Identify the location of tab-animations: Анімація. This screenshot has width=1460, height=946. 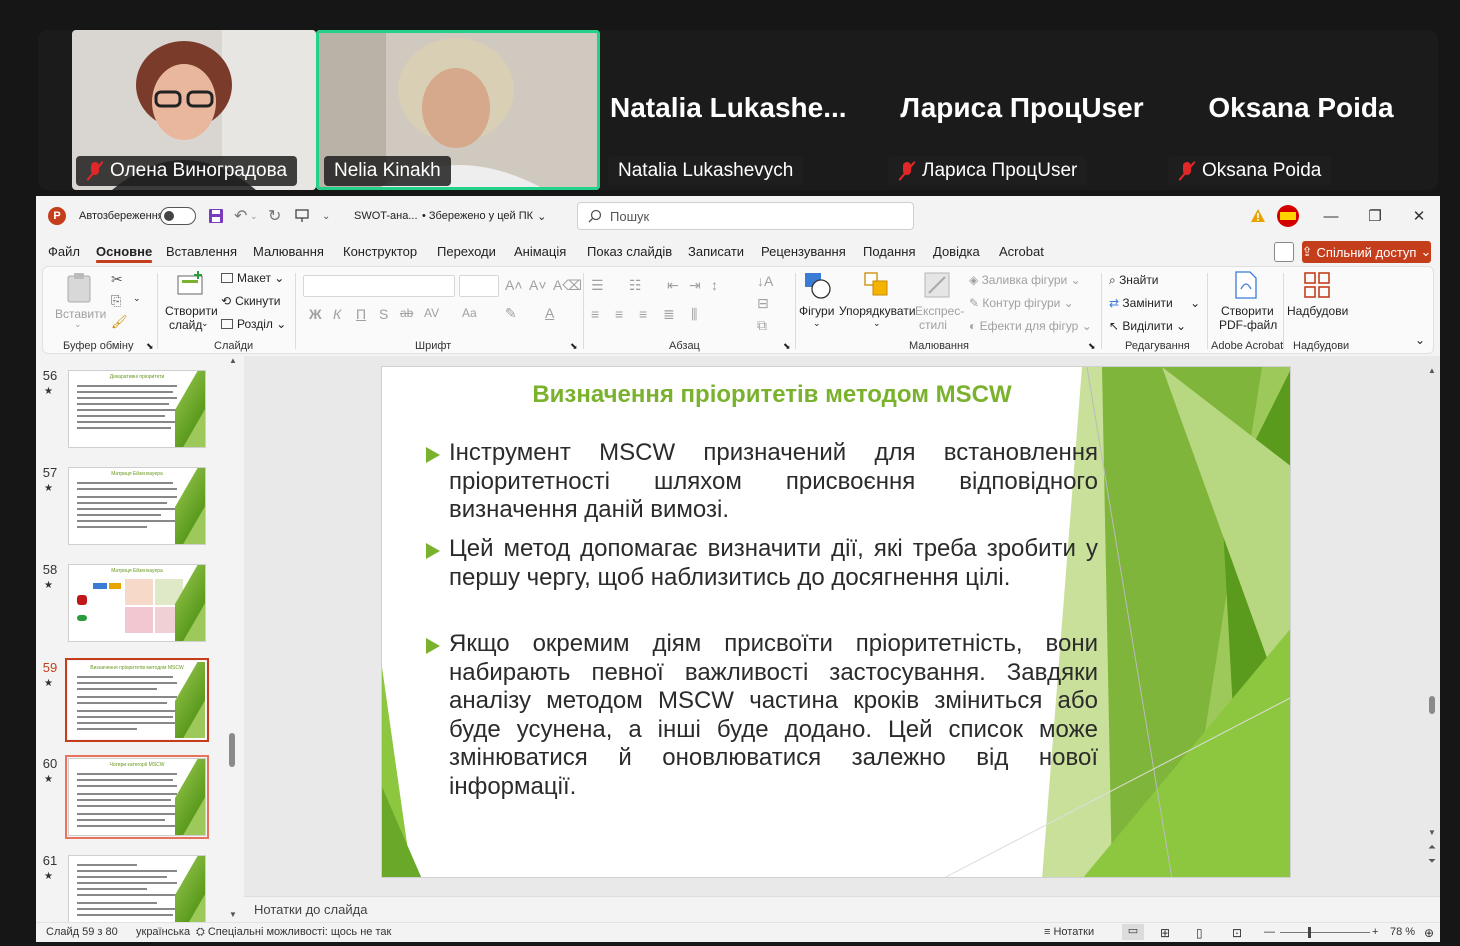
(540, 251).